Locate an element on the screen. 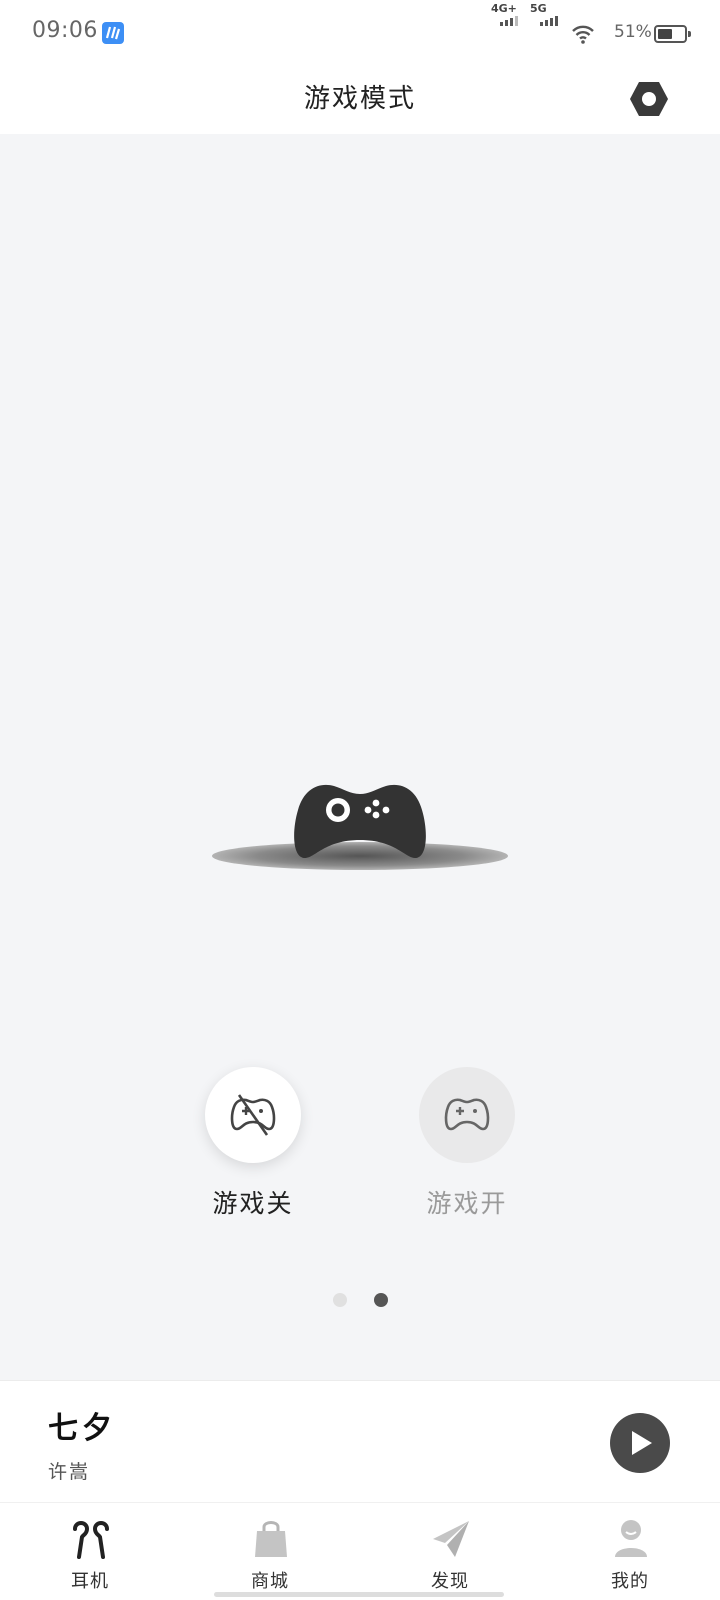 This screenshot has width=720, height=1600. settings-button is located at coordinates (649, 99).